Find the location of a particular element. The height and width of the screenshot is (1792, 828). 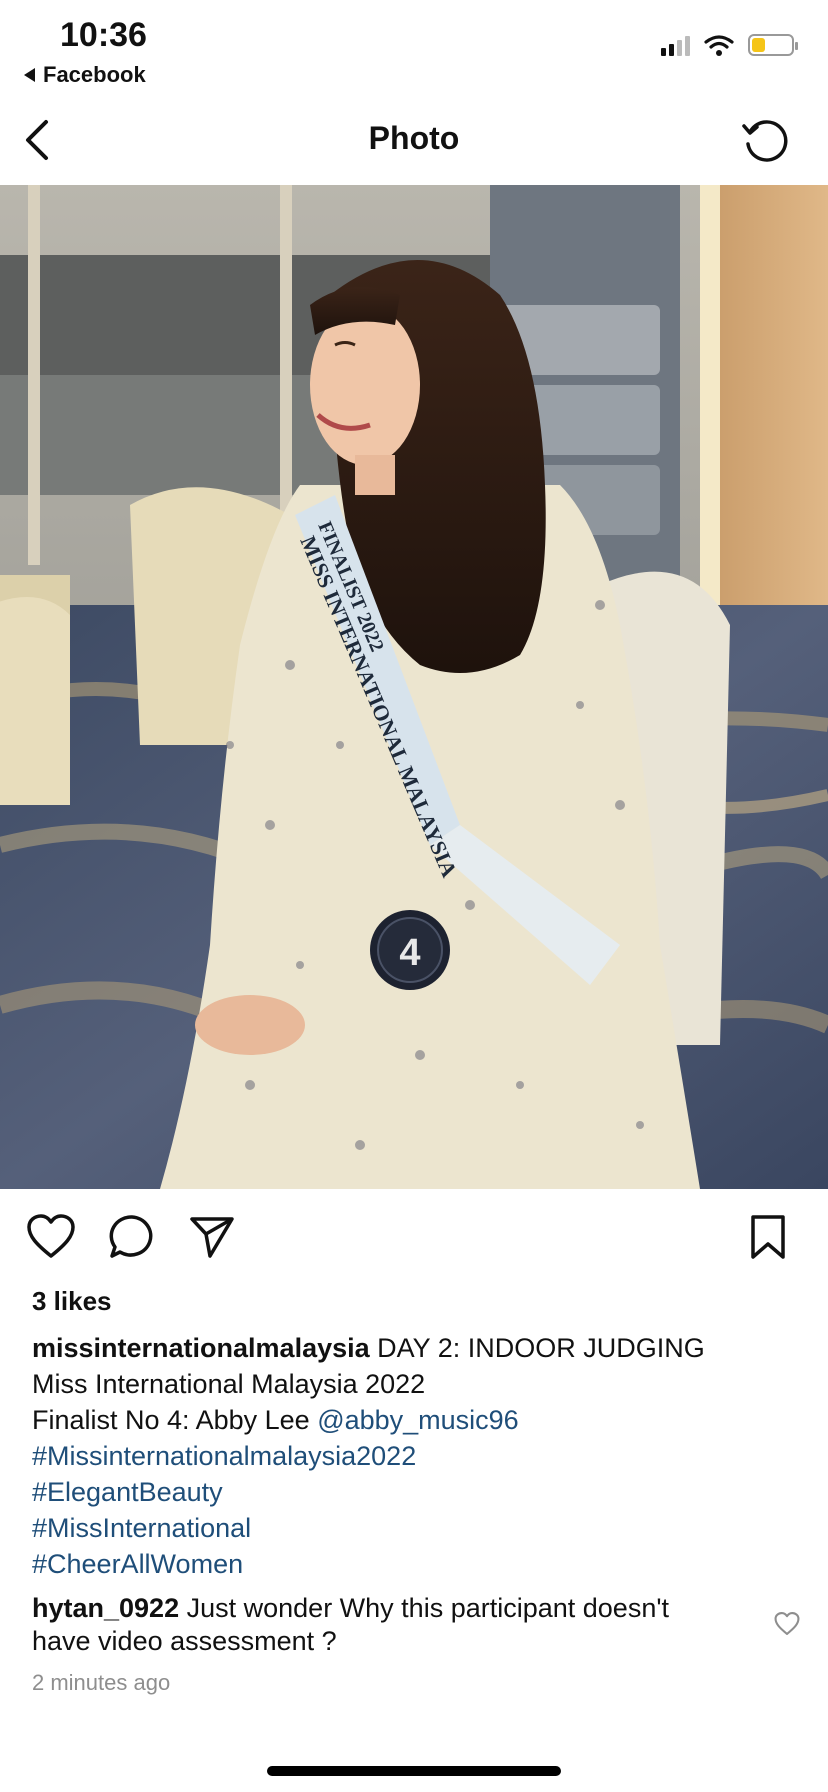

hashtag-link: #ElegantBeauty is located at coordinates (412, 1492).